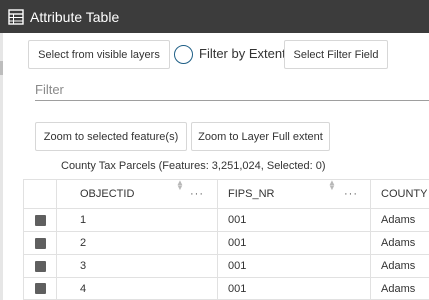  Describe the element at coordinates (226, 194) in the screenshot. I see `header-row: OBJECTID ▲ ▼ ··· FIPS_NR ▲ ▼ ··· COUNTY` at that location.